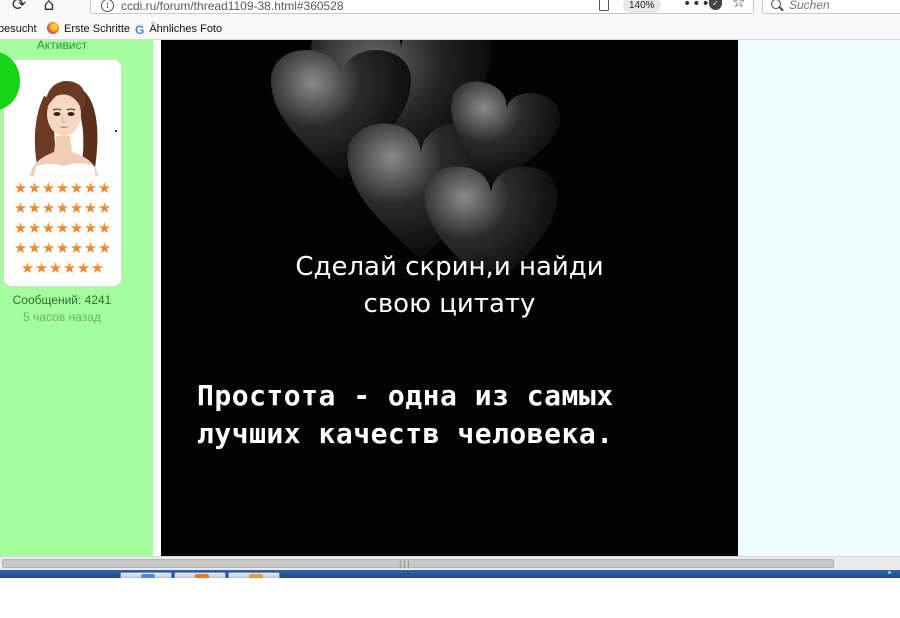  What do you see at coordinates (449, 267) in the screenshot?
I see `image-text-line-1: Сделай скрин,и найди` at bounding box center [449, 267].